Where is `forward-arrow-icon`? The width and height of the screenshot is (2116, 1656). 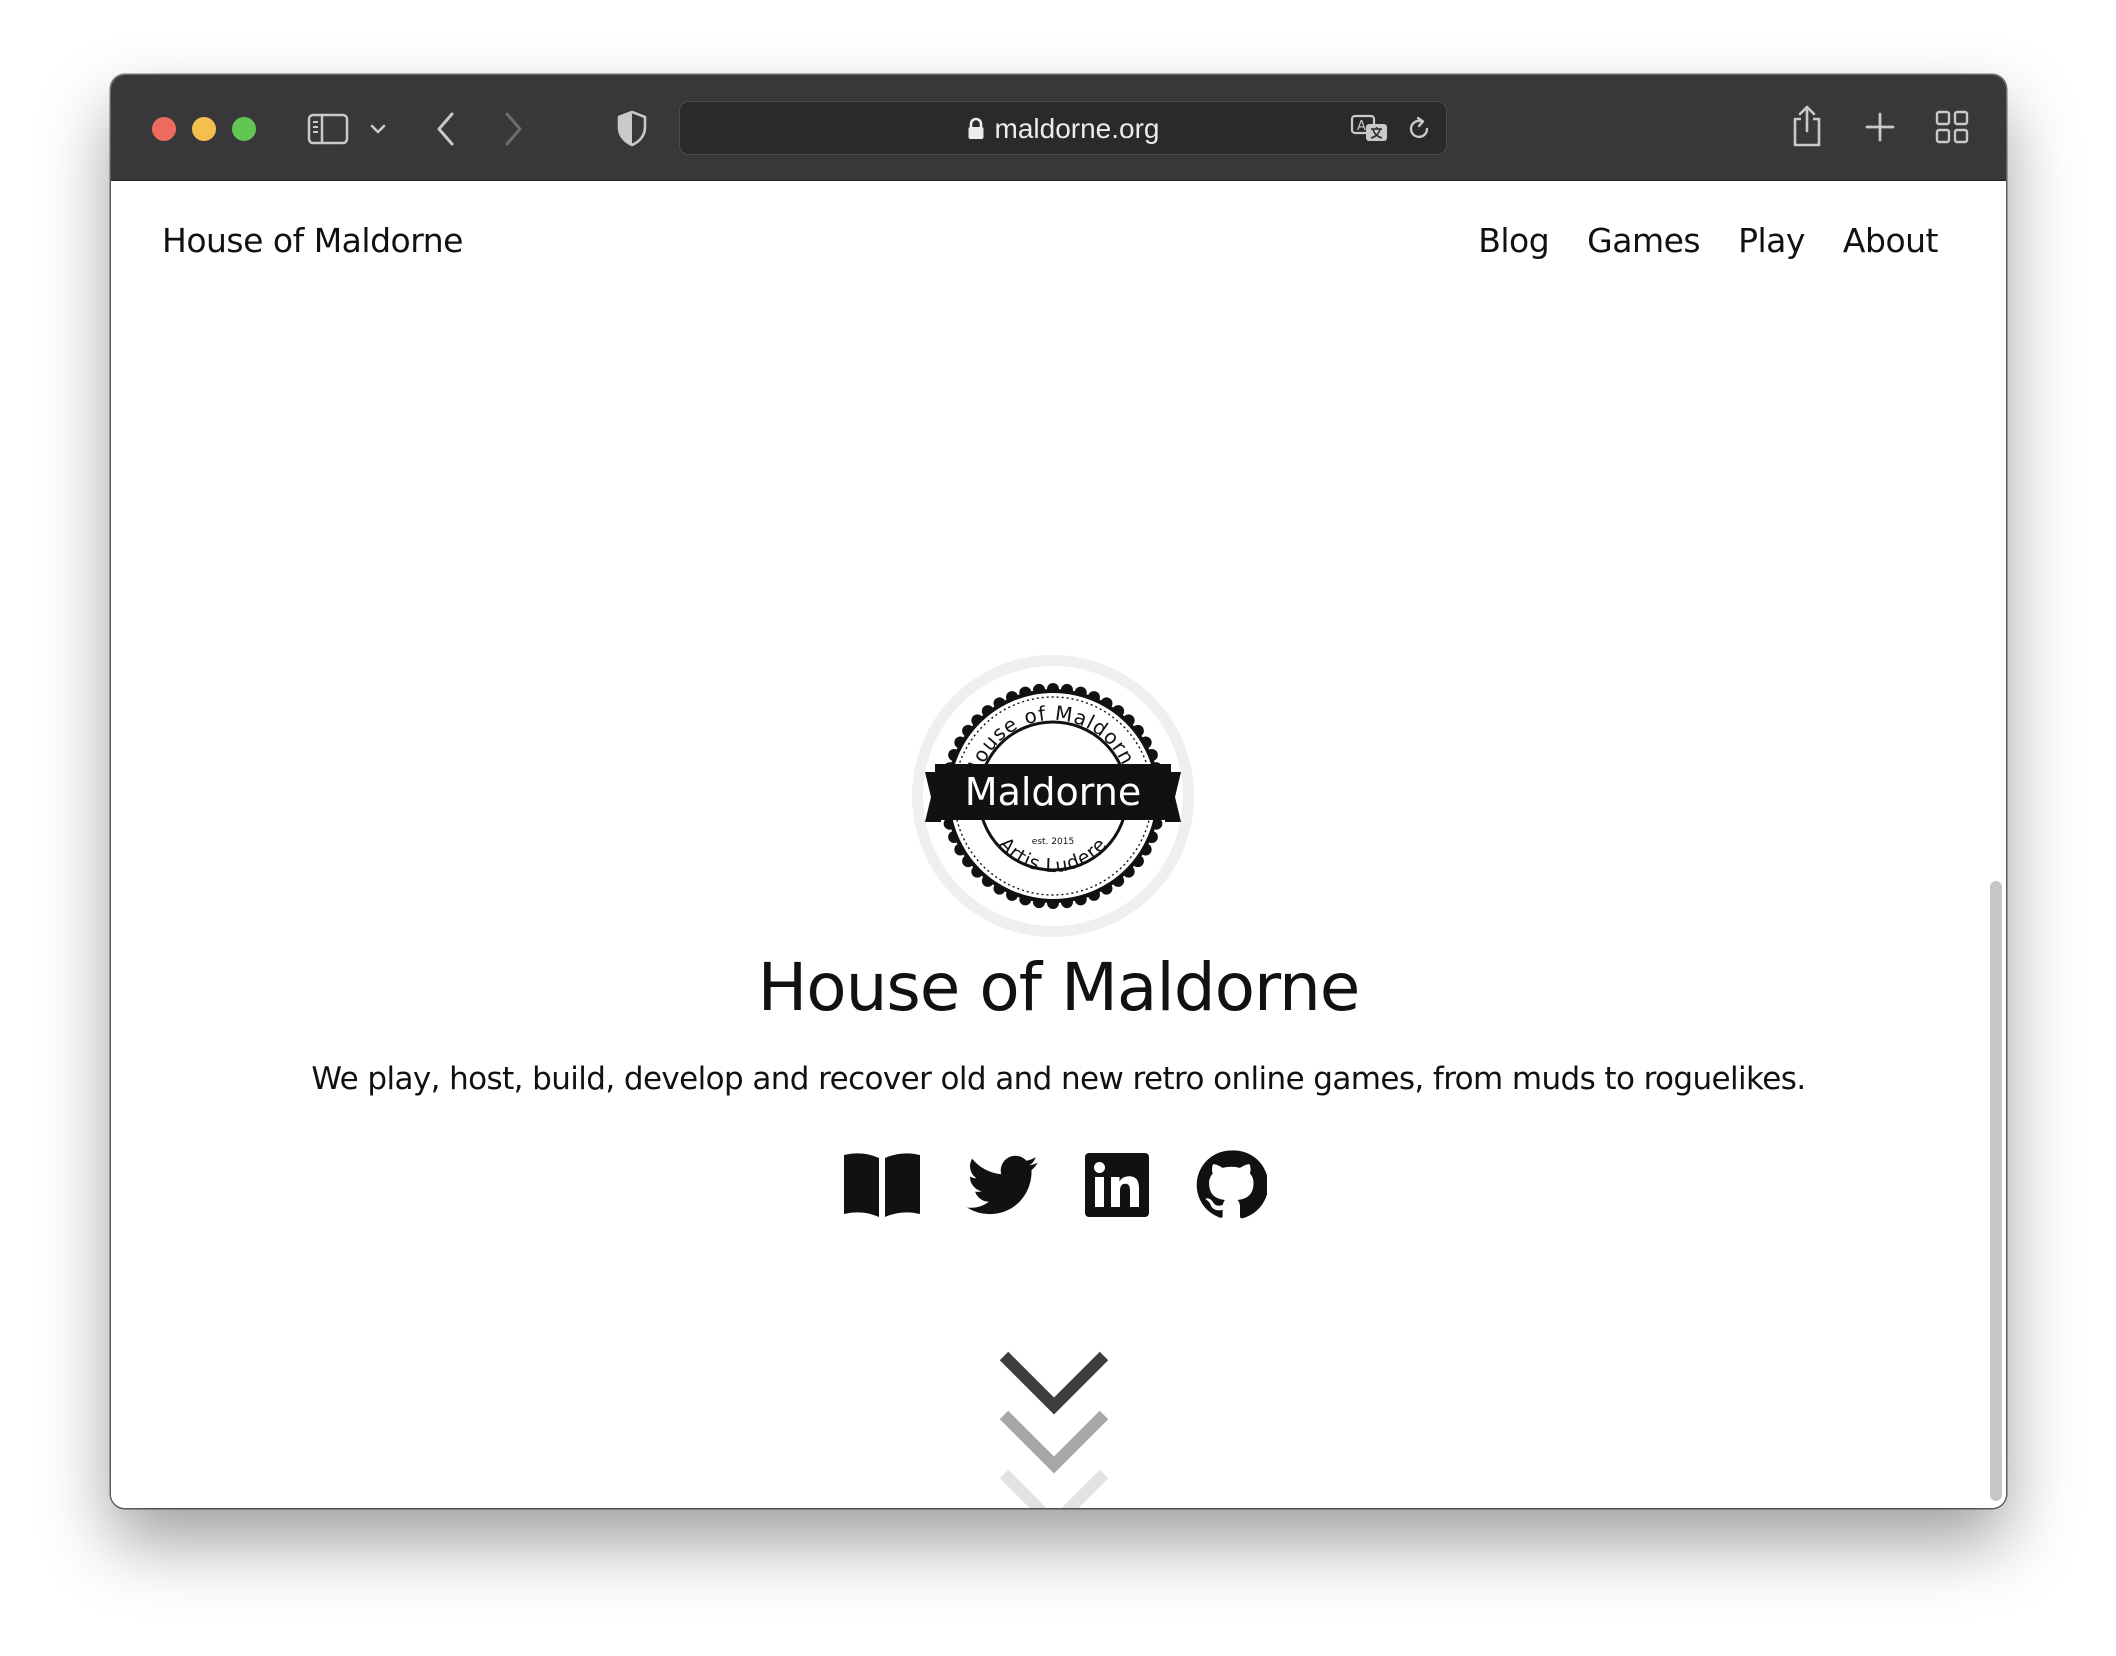 forward-arrow-icon is located at coordinates (513, 129).